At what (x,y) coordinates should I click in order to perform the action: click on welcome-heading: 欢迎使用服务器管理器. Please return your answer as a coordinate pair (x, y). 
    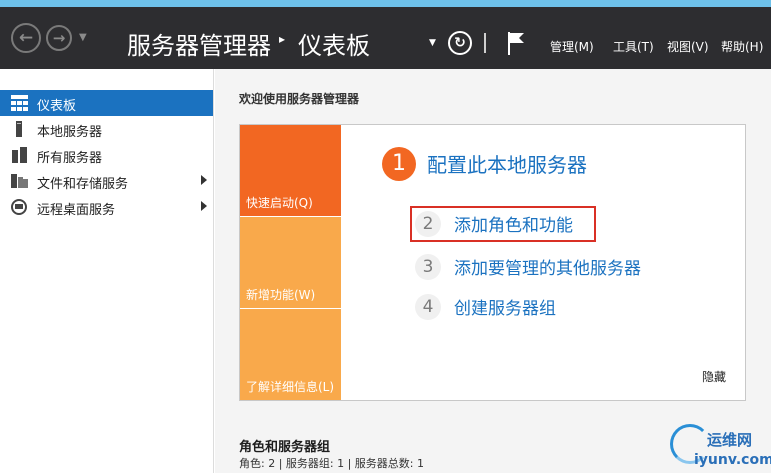
    Looking at the image, I should click on (299, 99).